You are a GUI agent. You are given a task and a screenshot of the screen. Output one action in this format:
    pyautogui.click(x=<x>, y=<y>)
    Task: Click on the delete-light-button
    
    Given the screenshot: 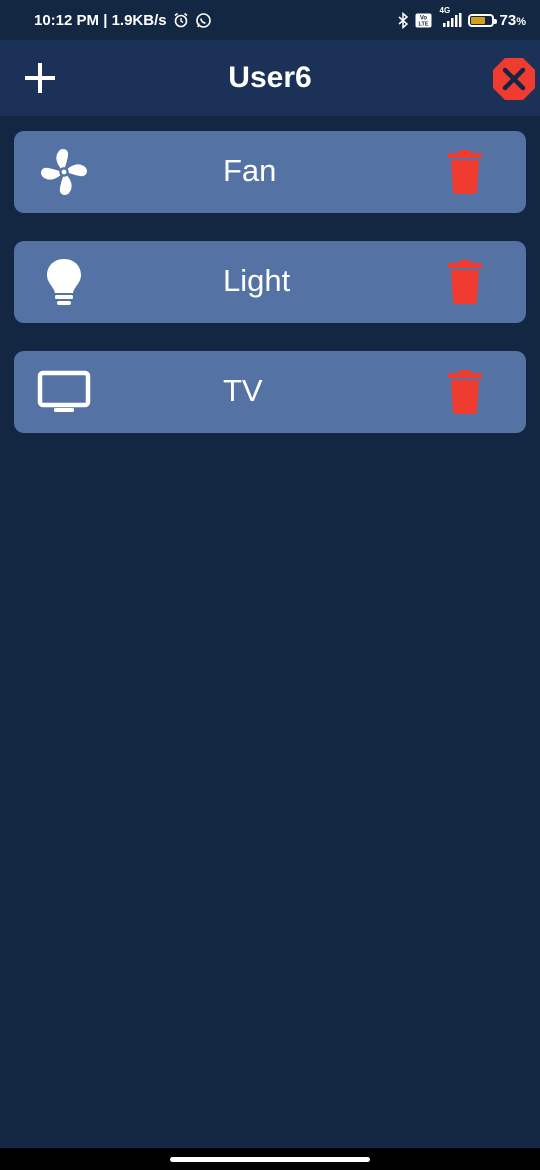 What is the action you would take?
    pyautogui.click(x=465, y=282)
    